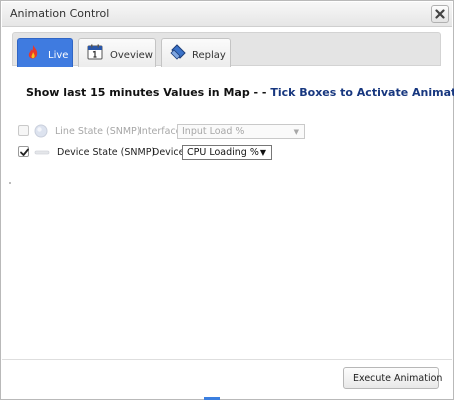 The width and height of the screenshot is (454, 400). I want to click on close-icon, so click(440, 14).